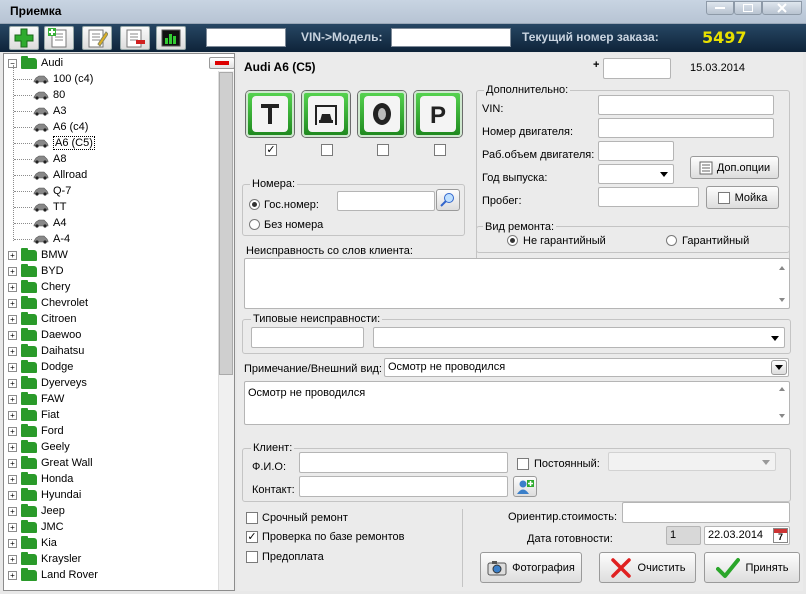  Describe the element at coordinates (36, 399) in the screenshot. I see `tree-node-brand: + FAW` at that location.